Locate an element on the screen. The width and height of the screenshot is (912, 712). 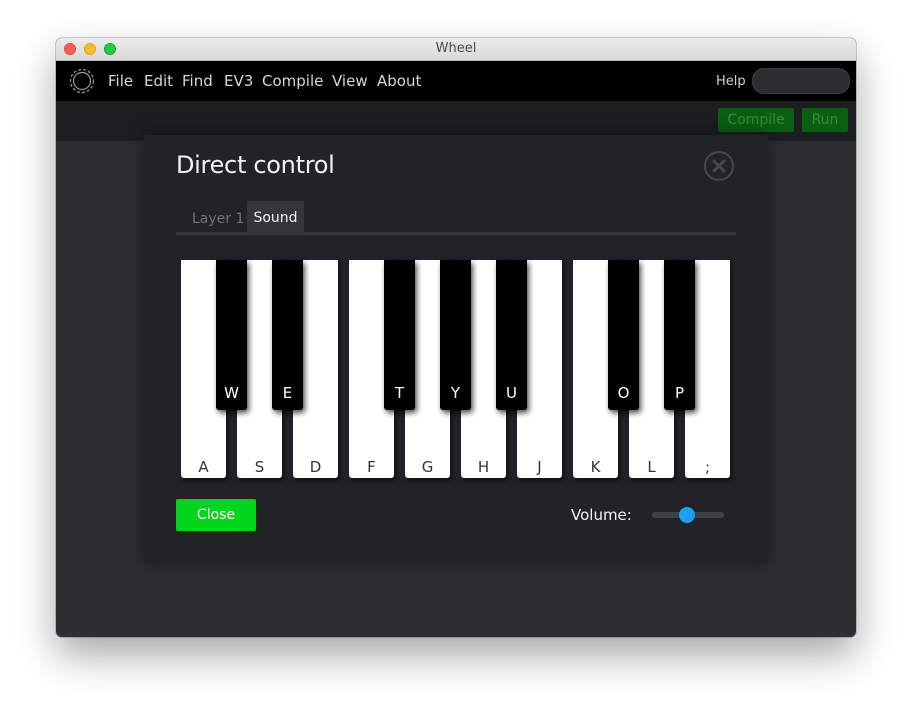
volume-slider is located at coordinates (688, 515).